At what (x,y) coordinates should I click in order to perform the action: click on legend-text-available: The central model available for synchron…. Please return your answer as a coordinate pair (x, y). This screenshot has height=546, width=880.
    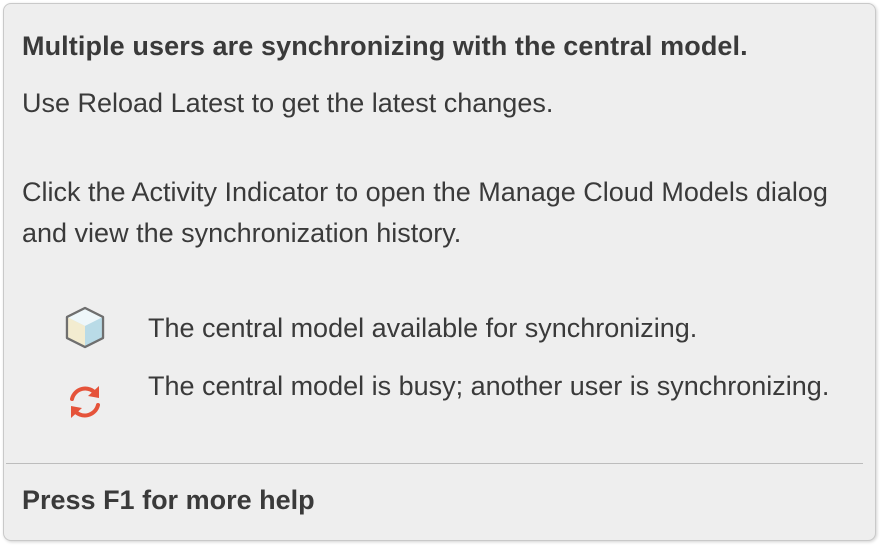
    Looking at the image, I should click on (423, 328).